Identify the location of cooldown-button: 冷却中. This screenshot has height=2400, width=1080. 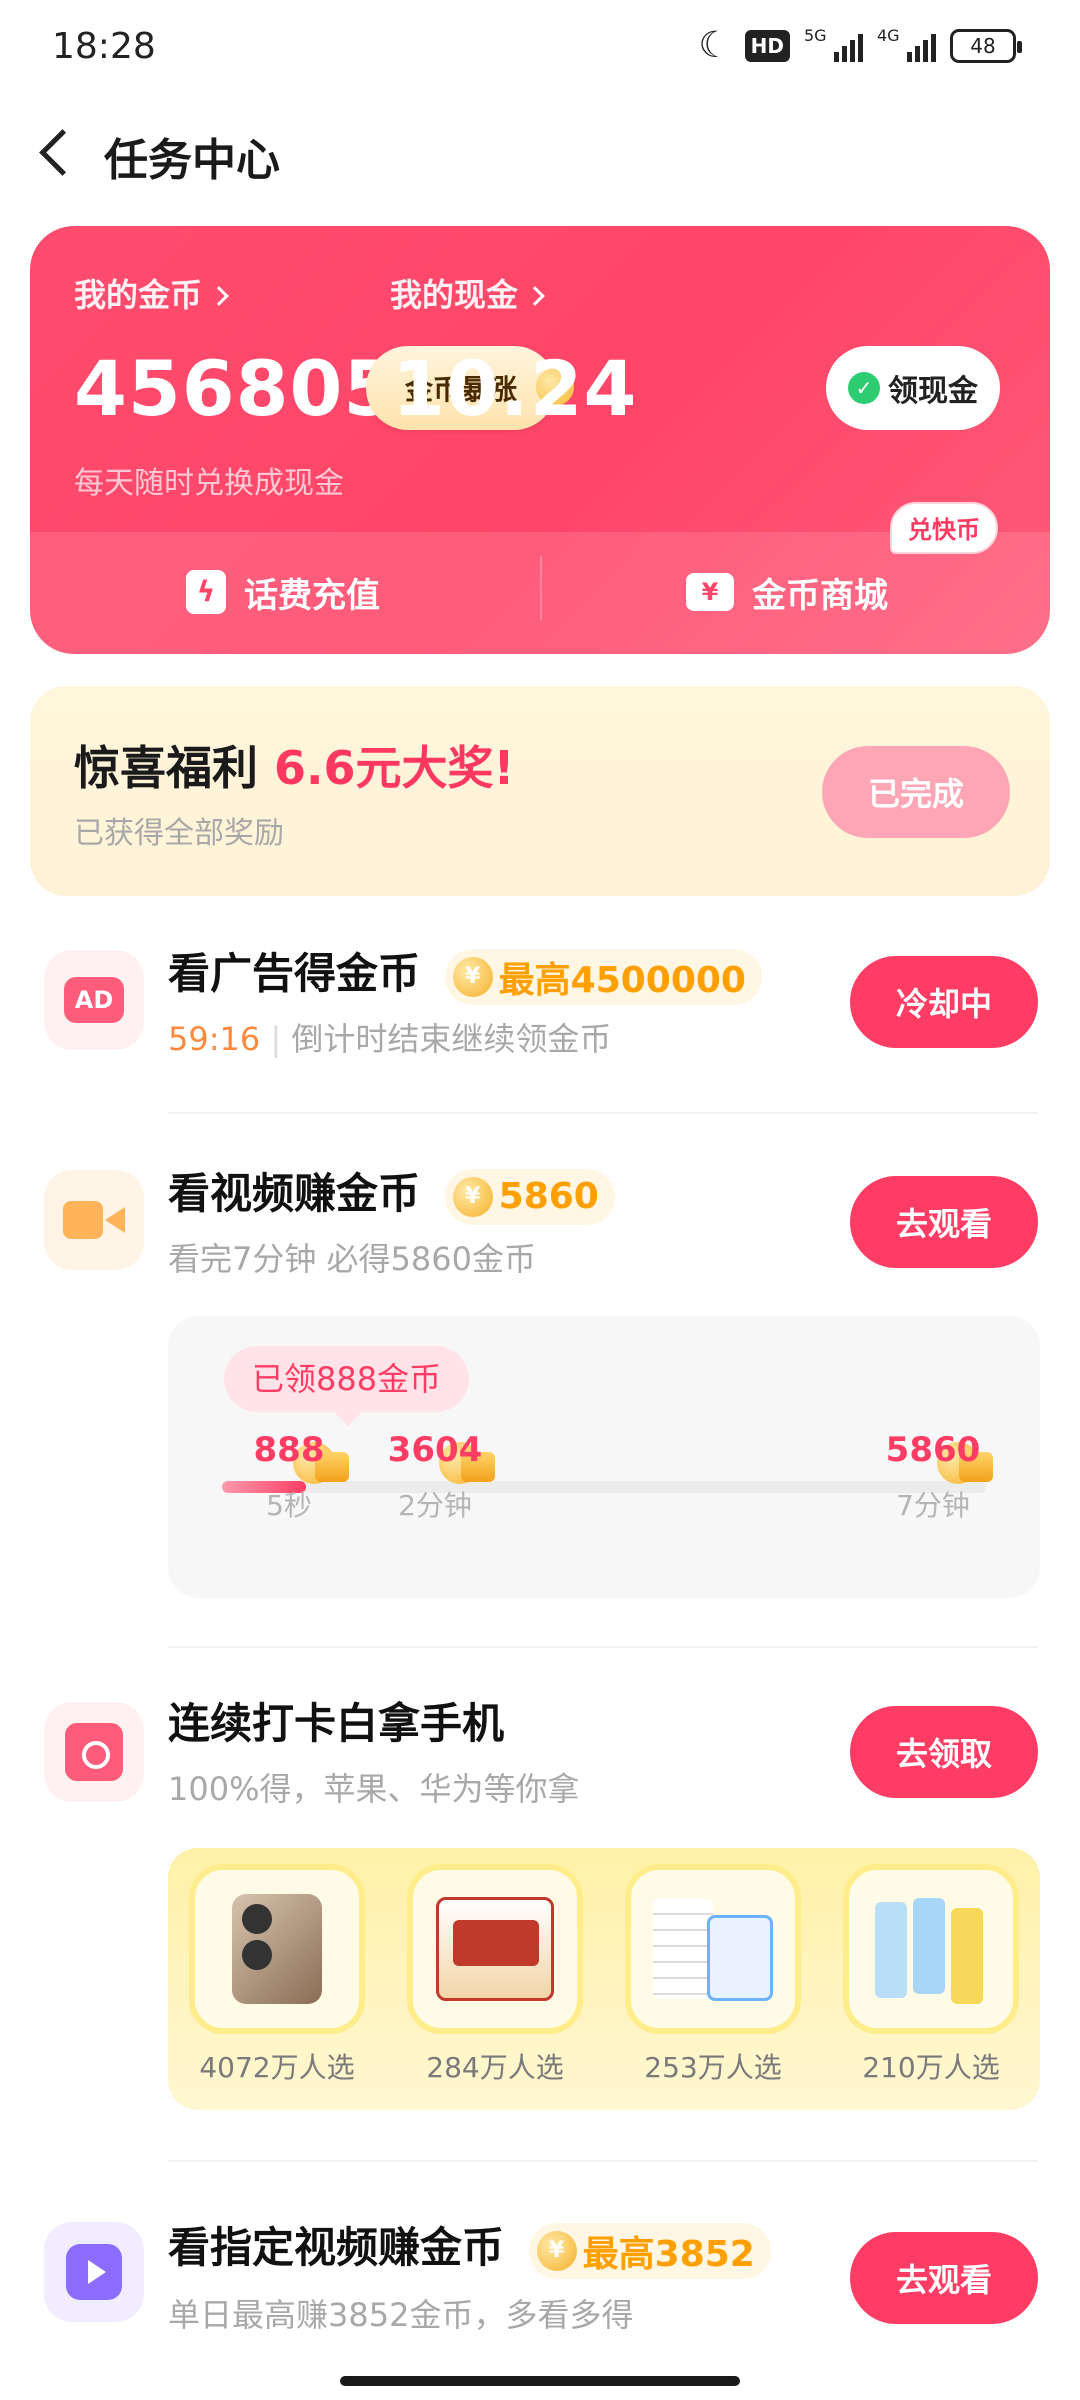
(944, 1002).